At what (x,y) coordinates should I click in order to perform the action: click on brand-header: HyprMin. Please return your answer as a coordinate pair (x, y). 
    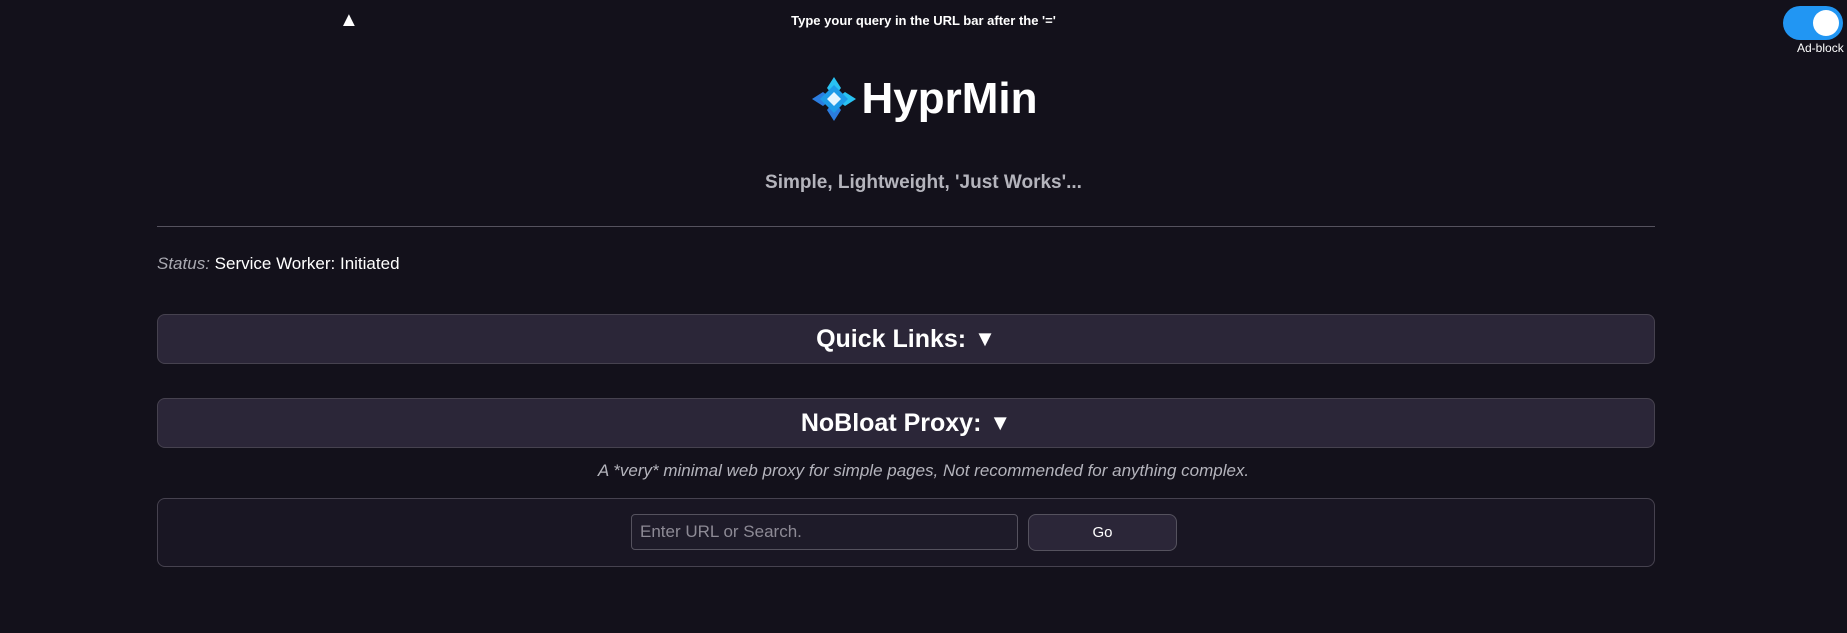
    Looking at the image, I should click on (923, 99).